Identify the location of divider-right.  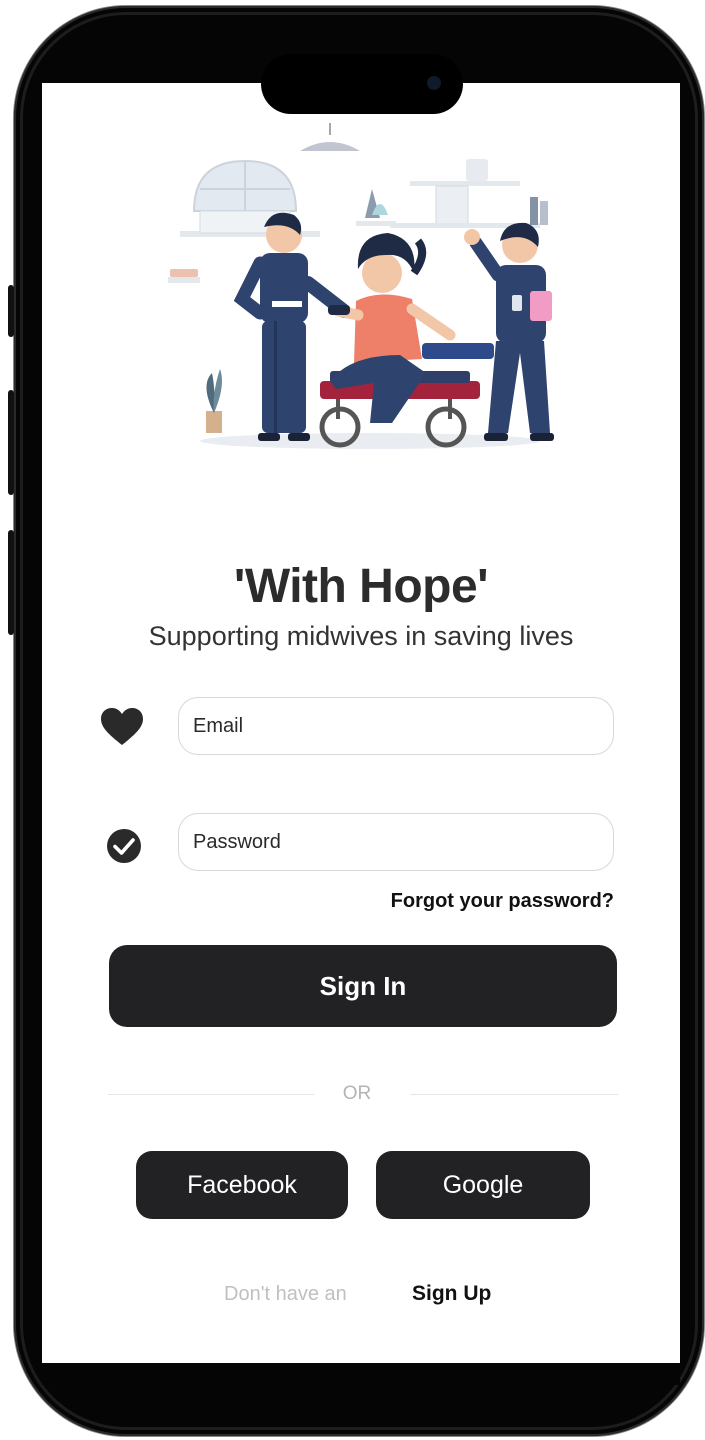
(514, 1094).